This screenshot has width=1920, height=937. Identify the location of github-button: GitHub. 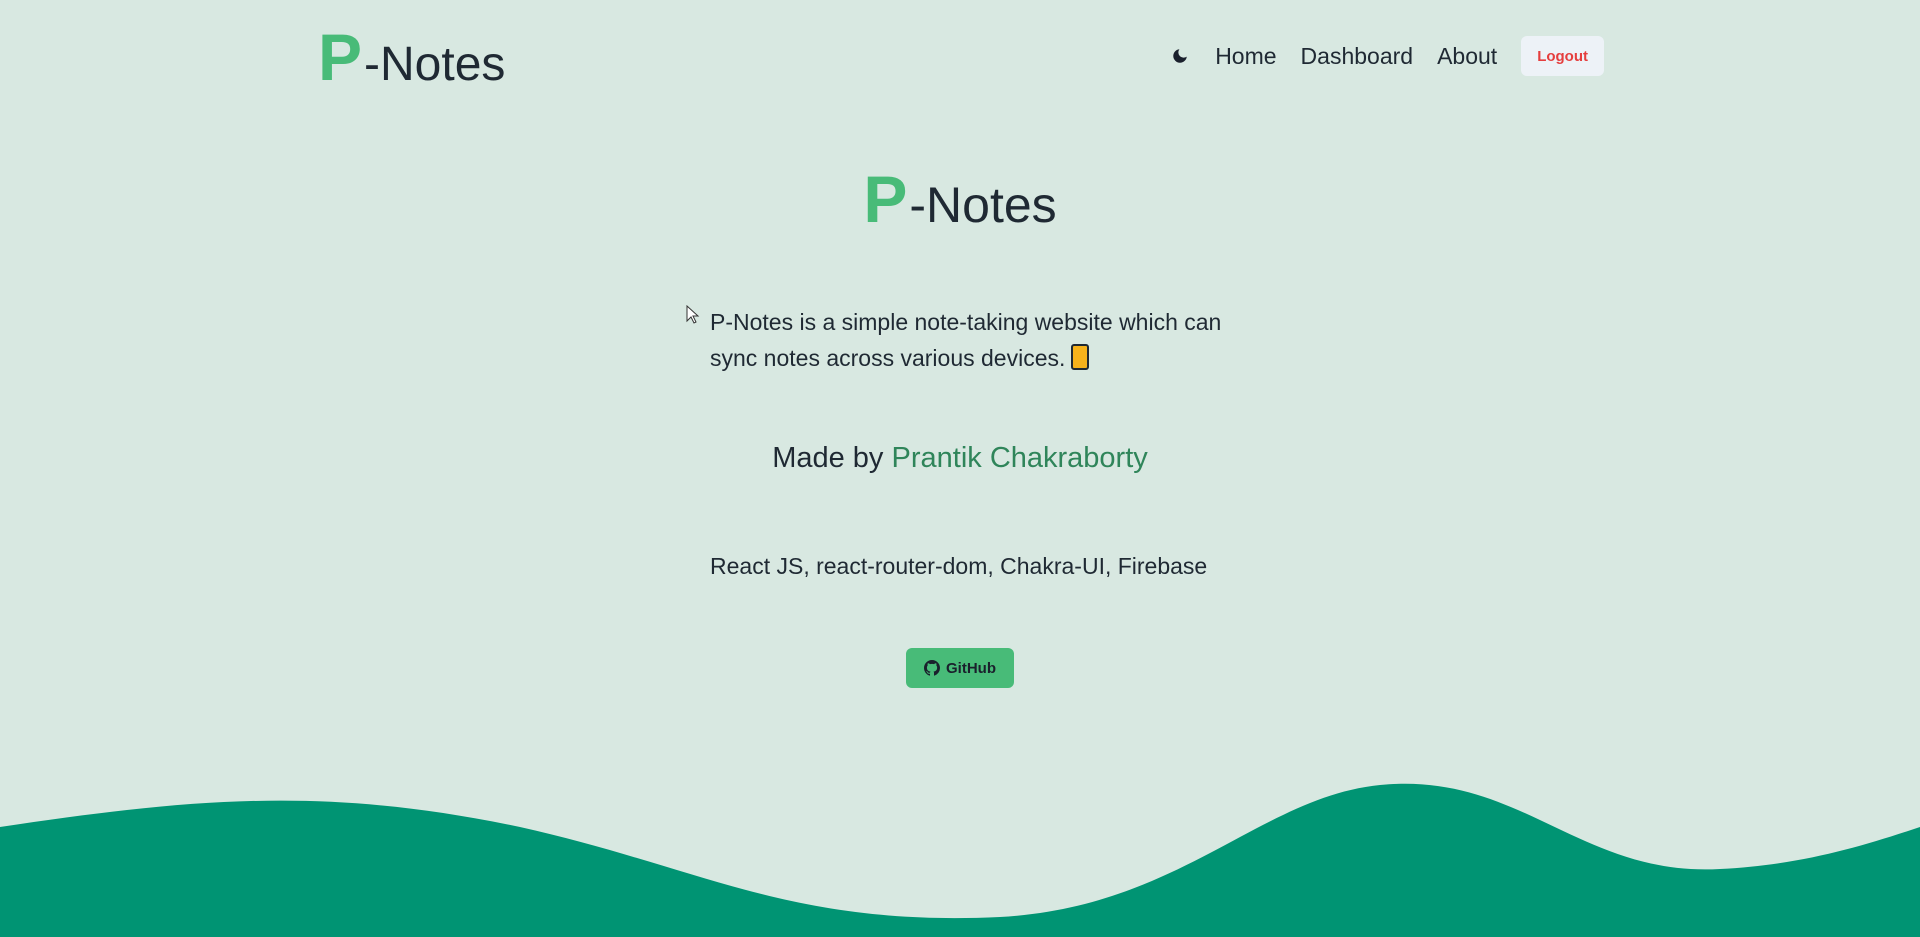
(960, 668).